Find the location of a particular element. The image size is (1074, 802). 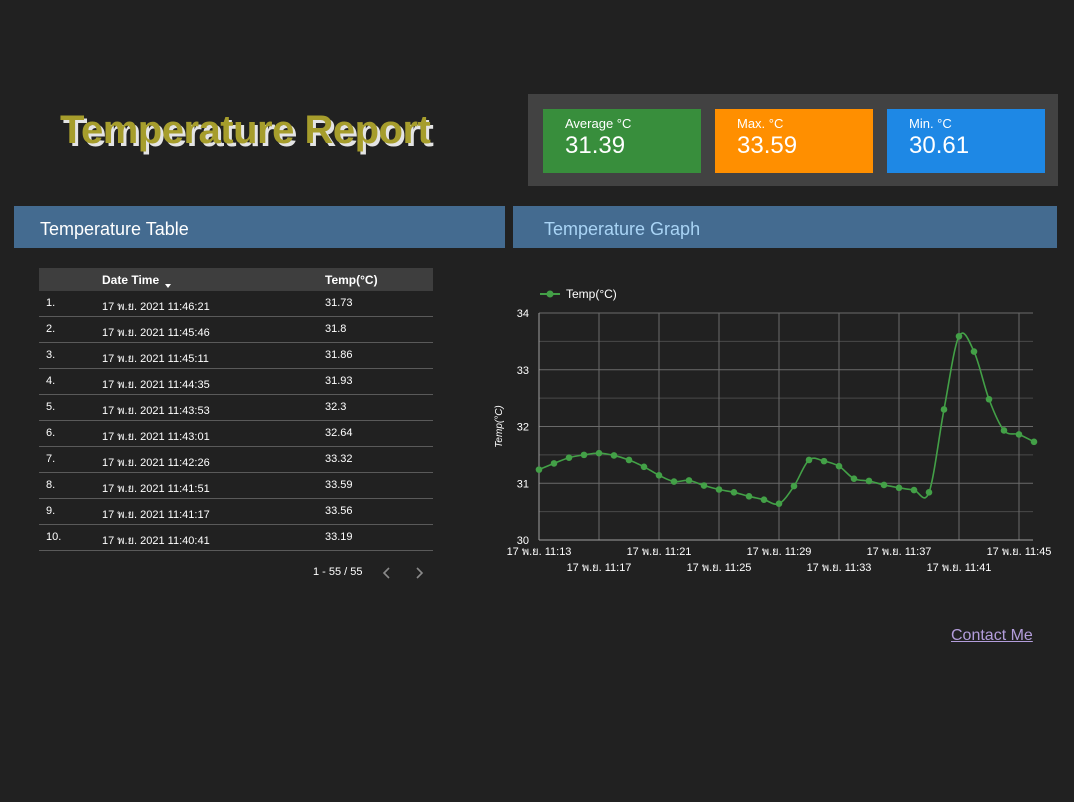

average-temp-card: Average °C 31.39 is located at coordinates (622, 141).